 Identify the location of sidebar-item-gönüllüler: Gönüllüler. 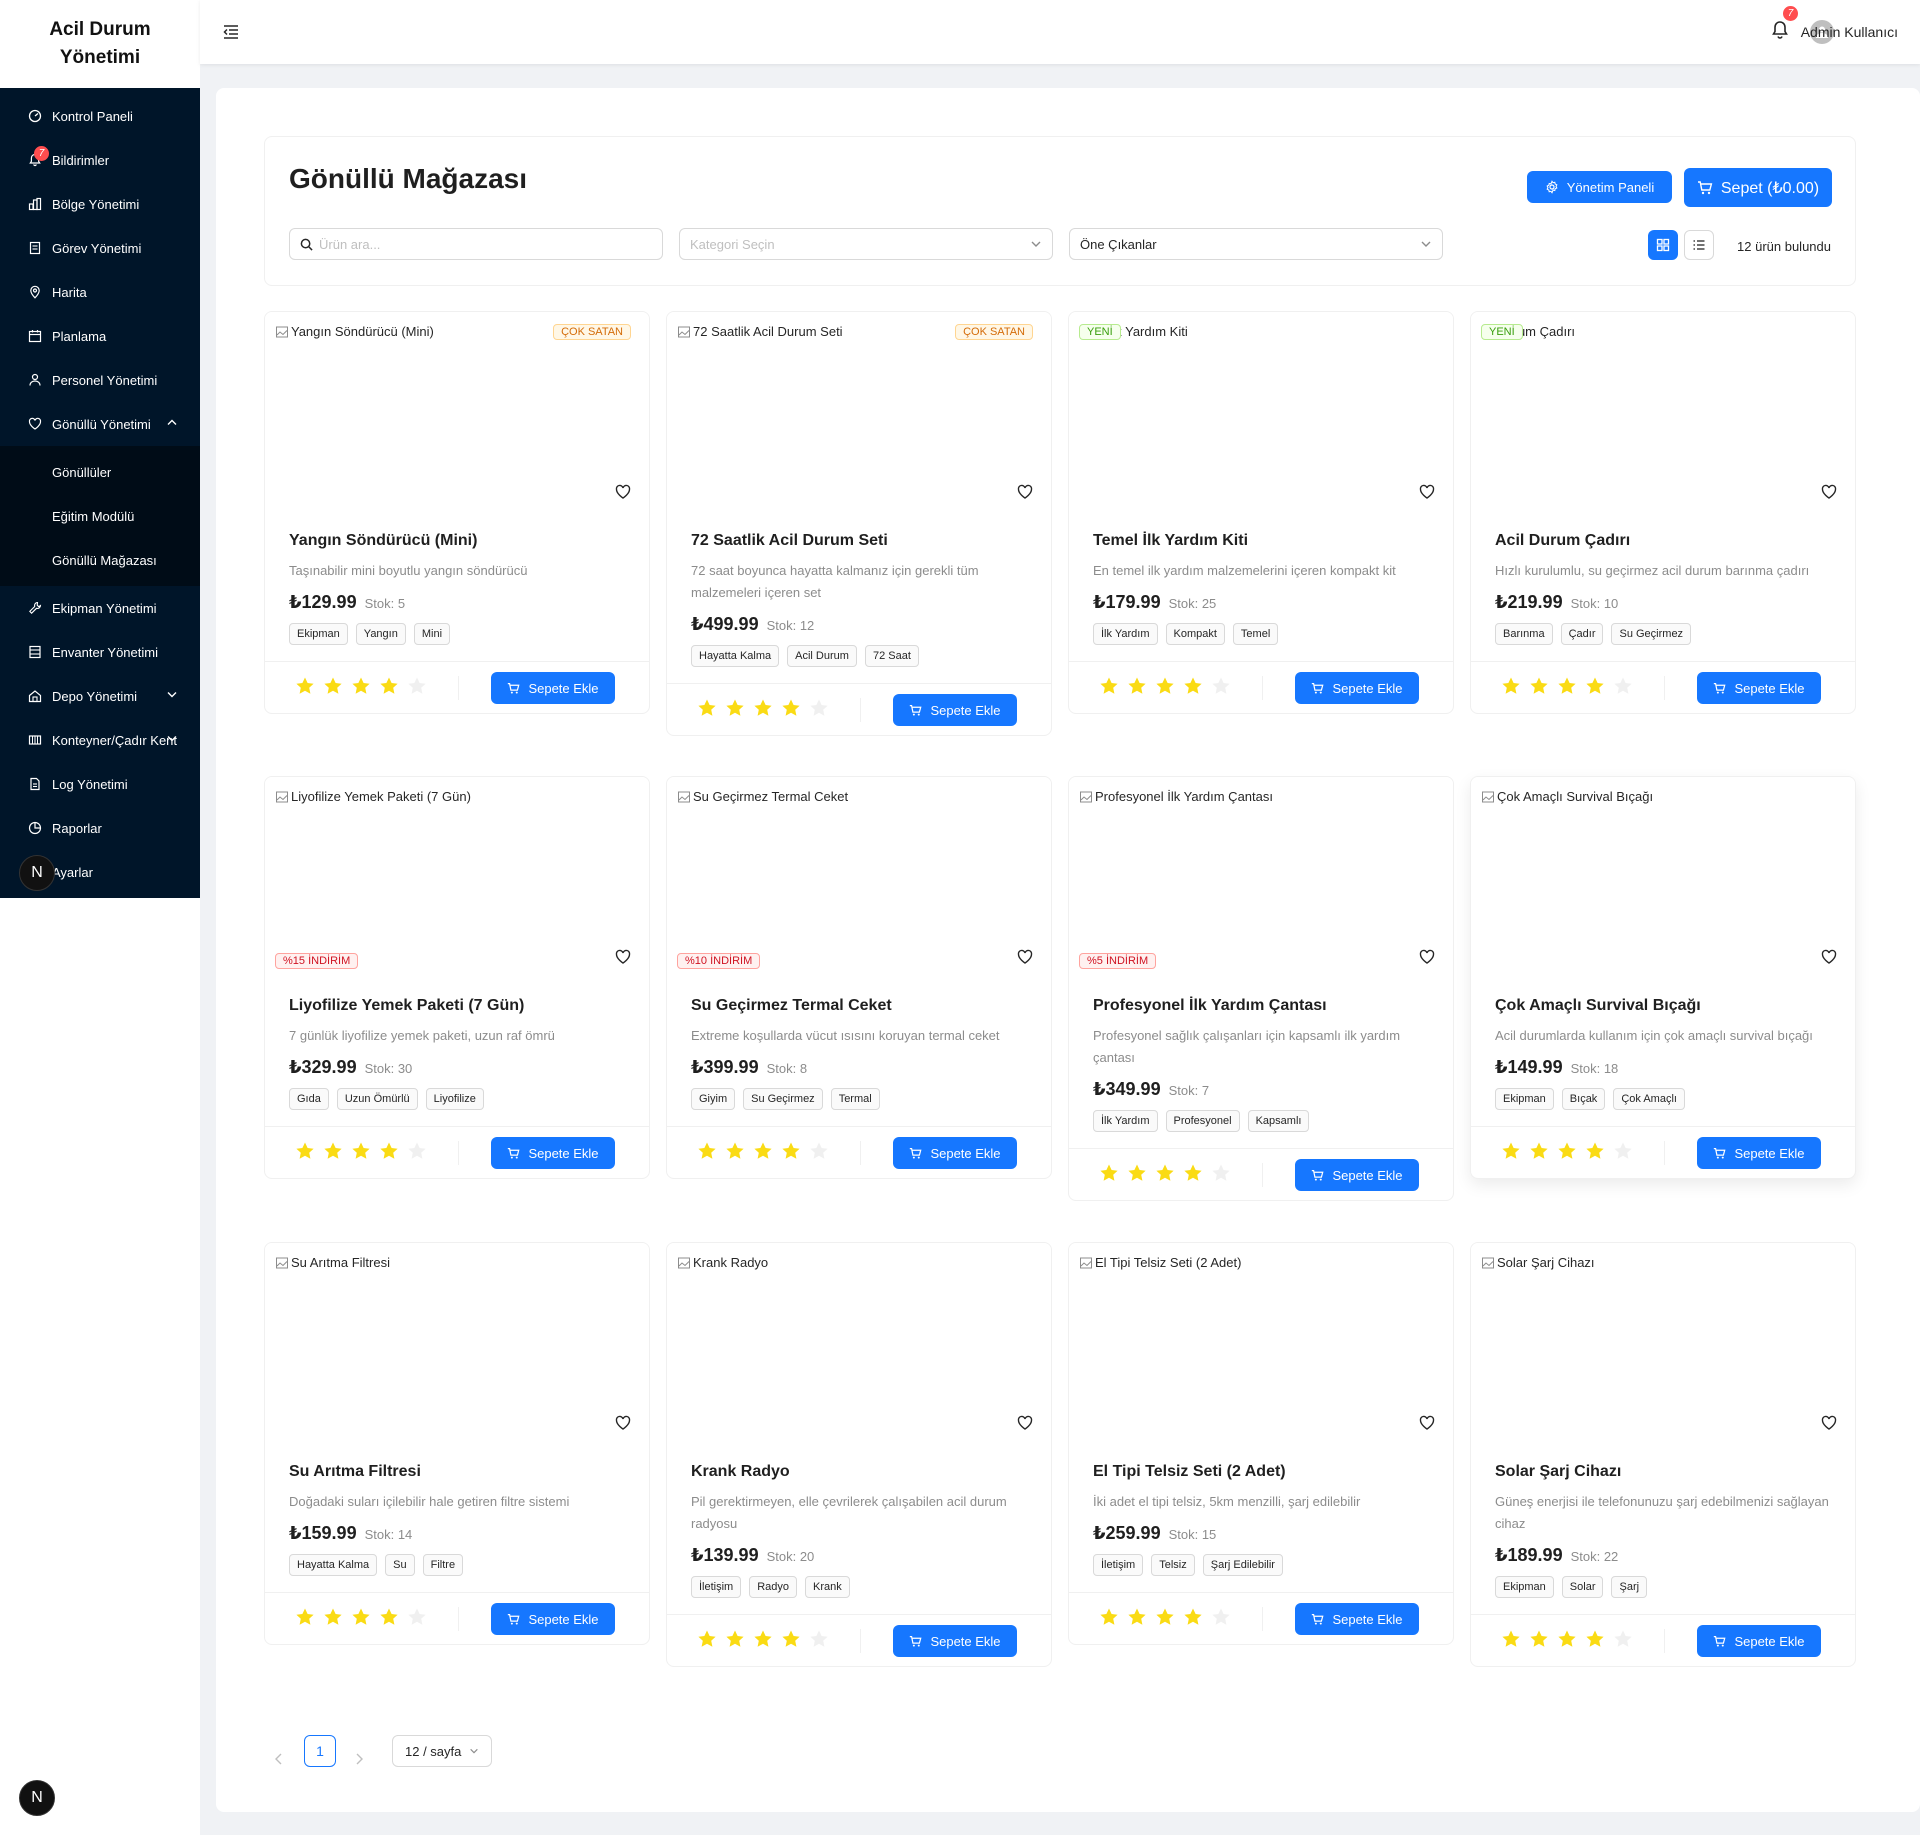
(100, 472).